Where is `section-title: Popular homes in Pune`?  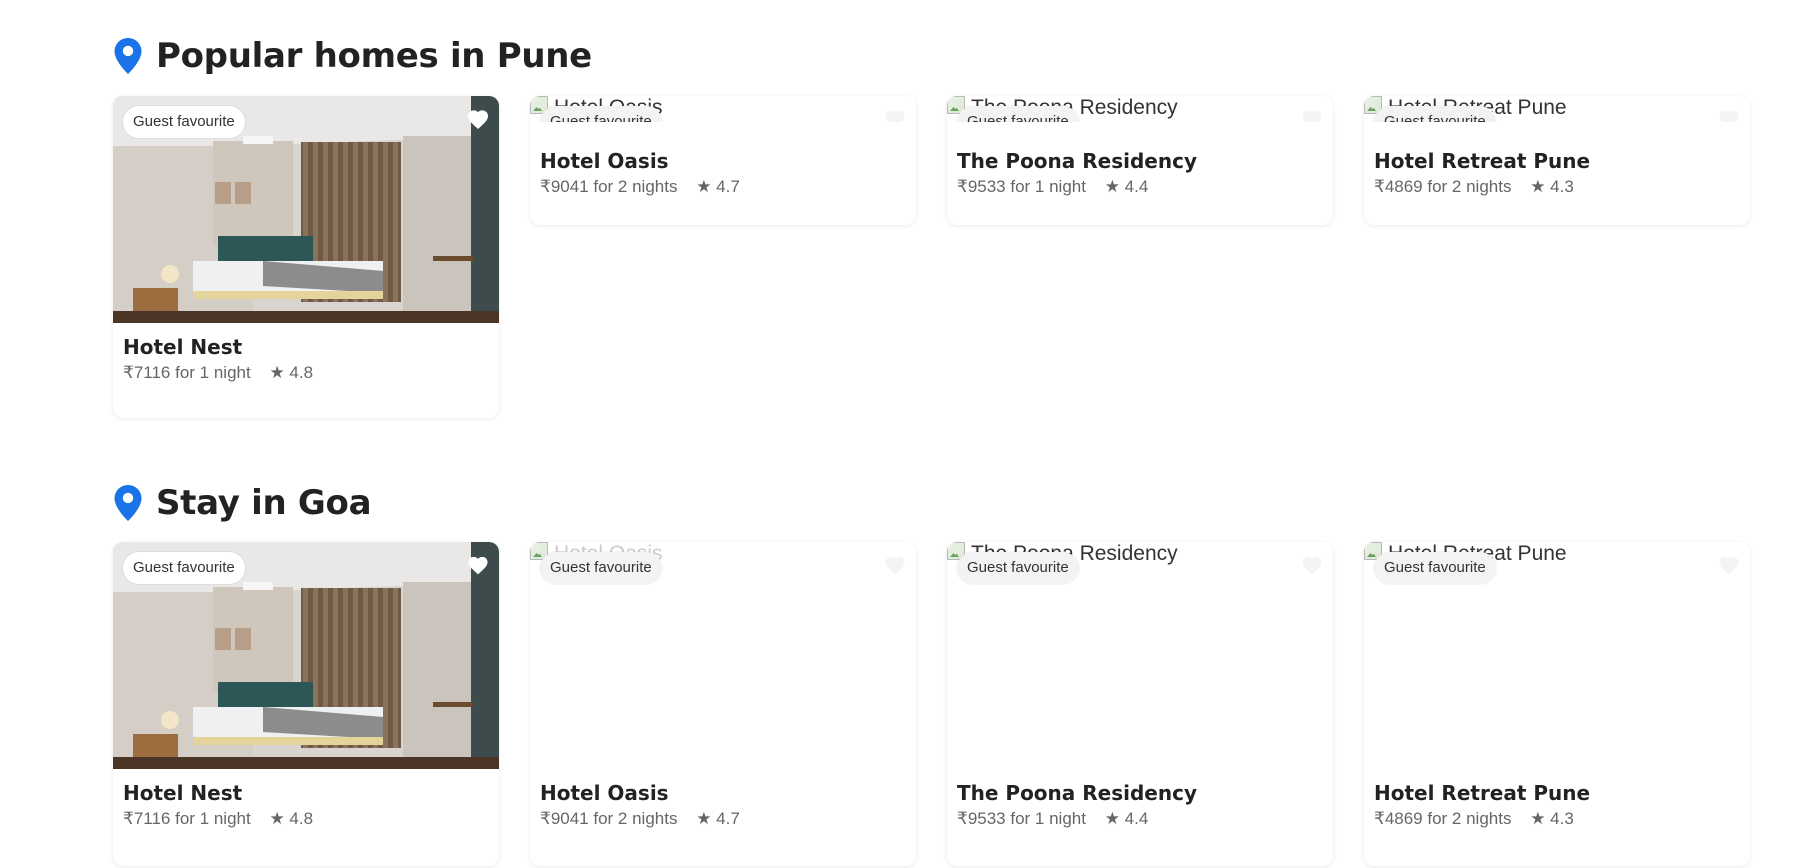
section-title: Popular homes in Pune is located at coordinates (374, 56).